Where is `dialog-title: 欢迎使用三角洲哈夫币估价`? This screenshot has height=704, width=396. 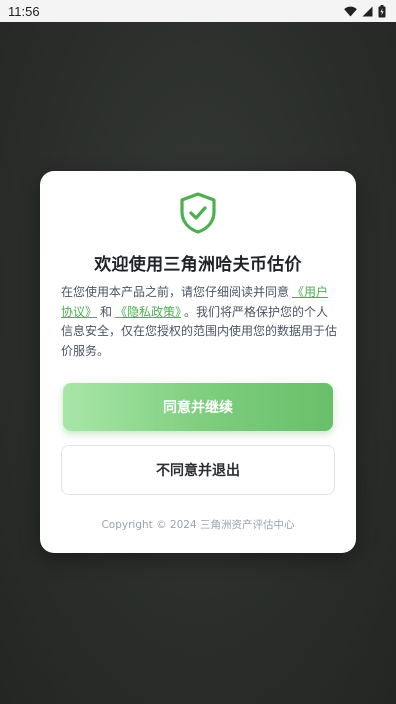 dialog-title: 欢迎使用三角洲哈夫币估价 is located at coordinates (198, 265).